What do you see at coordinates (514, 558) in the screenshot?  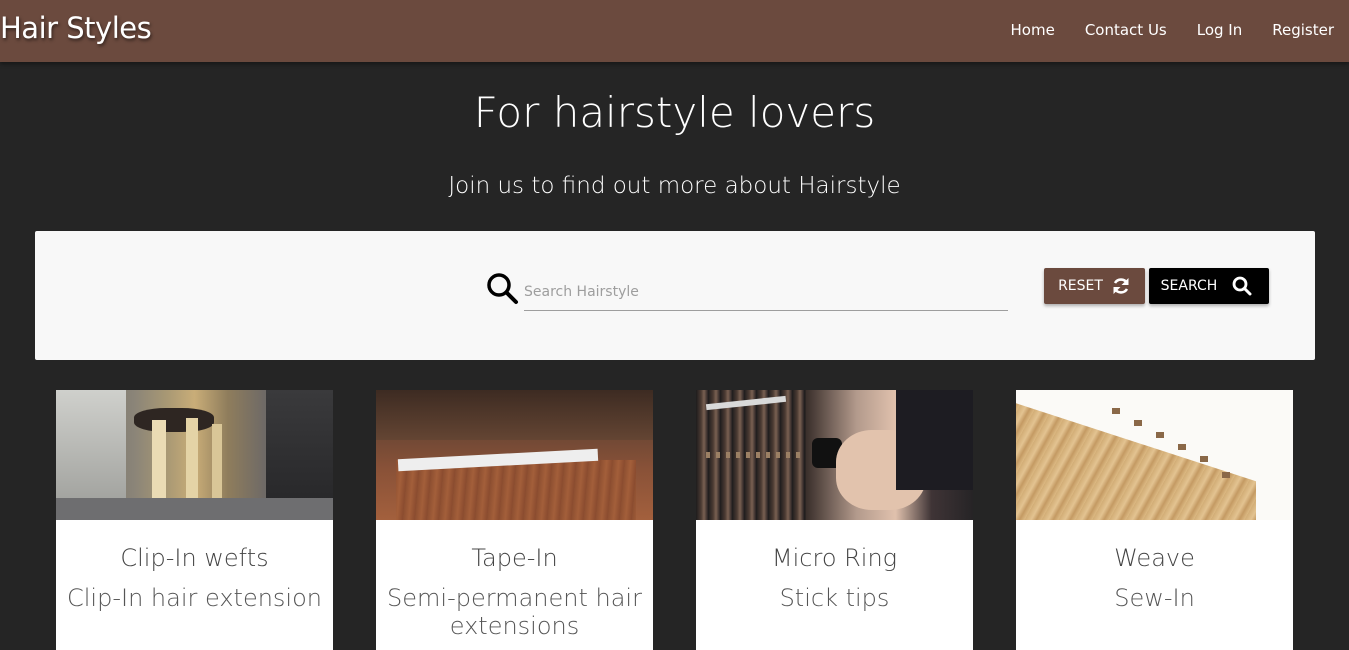 I see `card-title: Tape-In` at bounding box center [514, 558].